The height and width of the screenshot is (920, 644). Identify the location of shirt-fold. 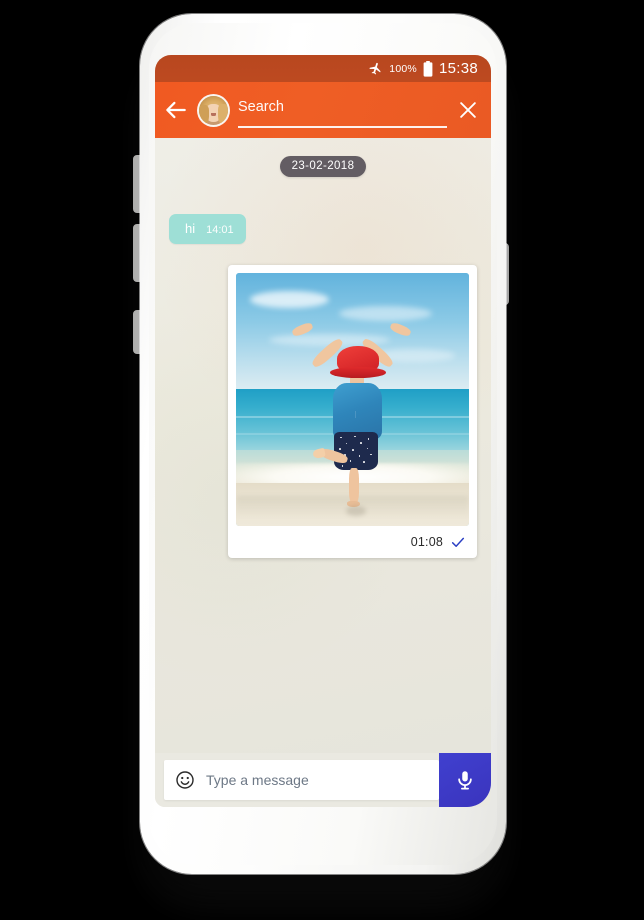
(355, 414).